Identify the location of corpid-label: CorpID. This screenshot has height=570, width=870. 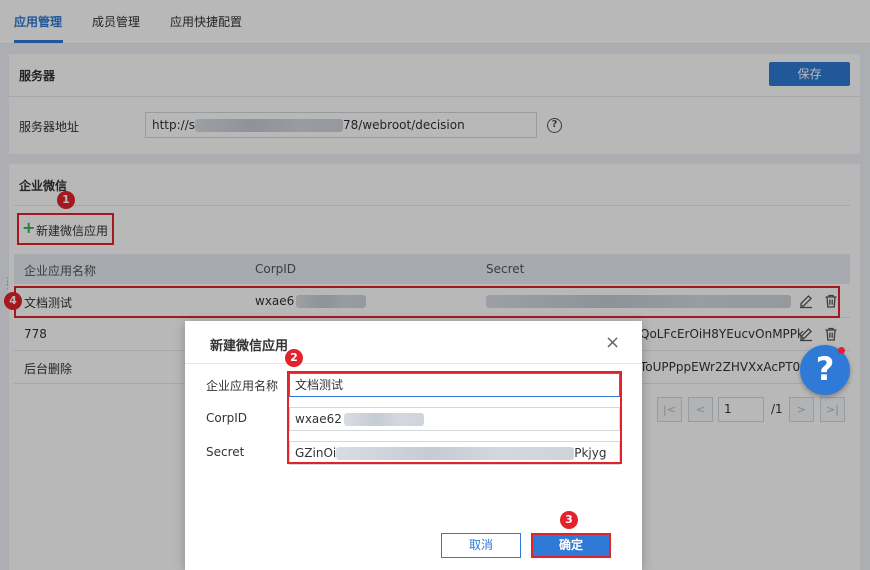
(227, 418).